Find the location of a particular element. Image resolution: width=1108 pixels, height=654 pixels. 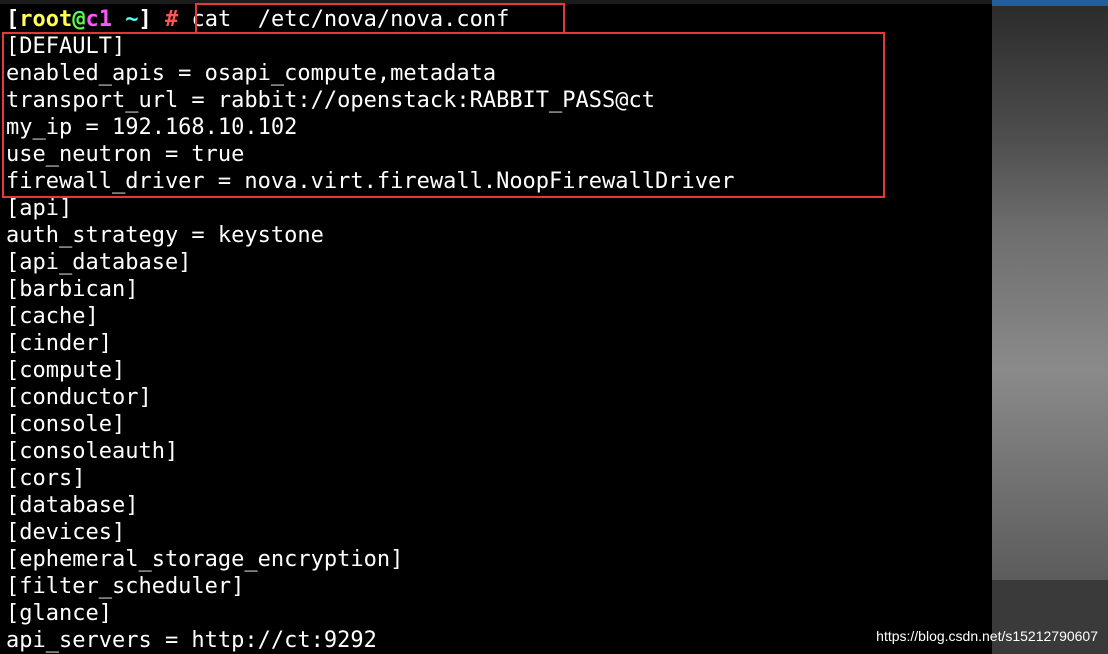

prompt-user: root is located at coordinates (46, 19).